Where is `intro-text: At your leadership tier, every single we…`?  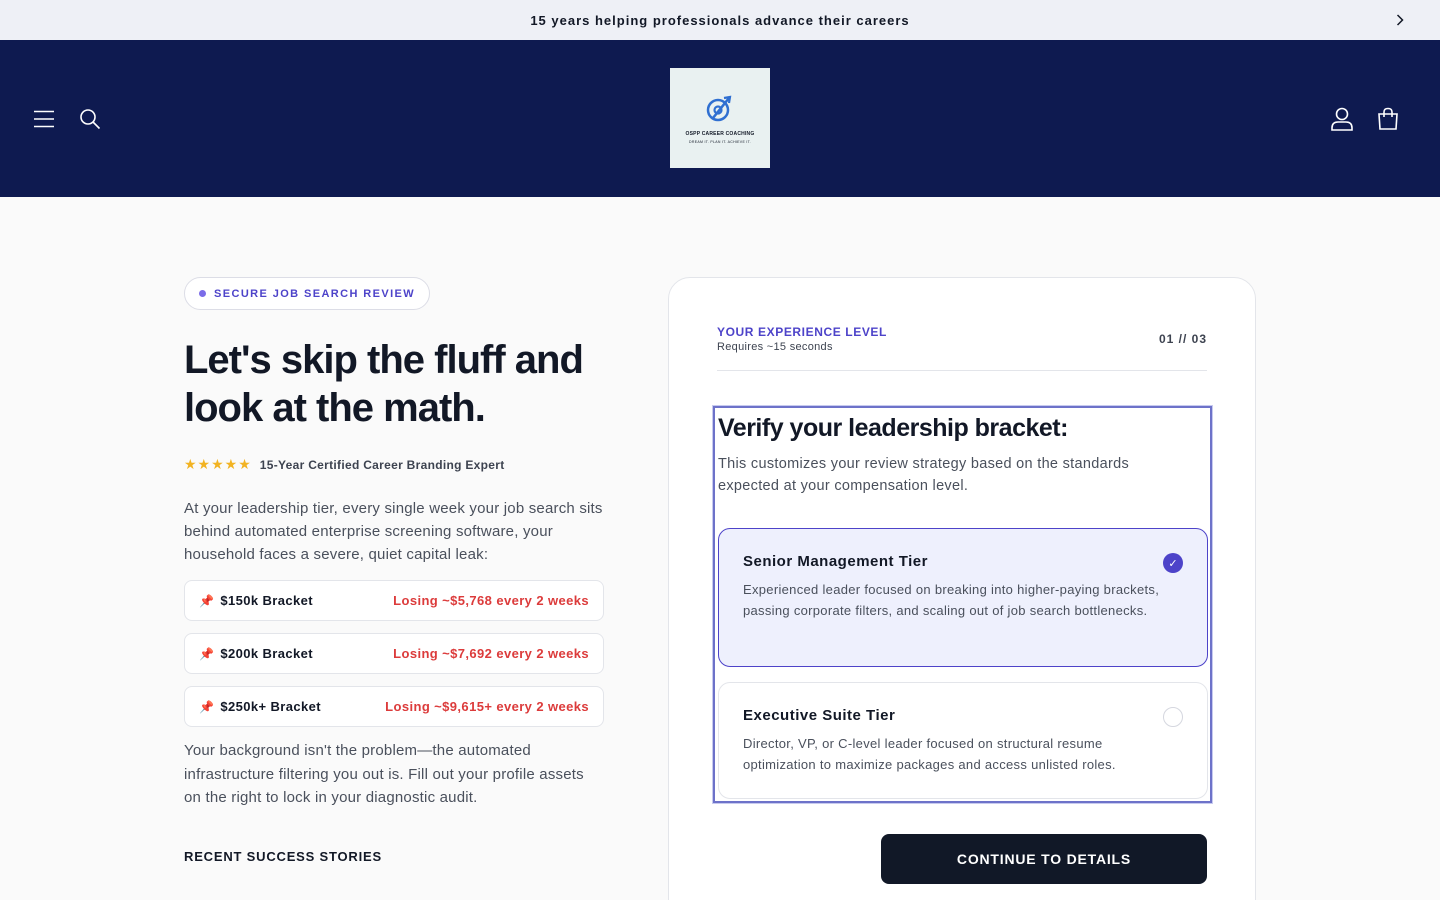 intro-text: At your leadership tier, every single we… is located at coordinates (393, 531).